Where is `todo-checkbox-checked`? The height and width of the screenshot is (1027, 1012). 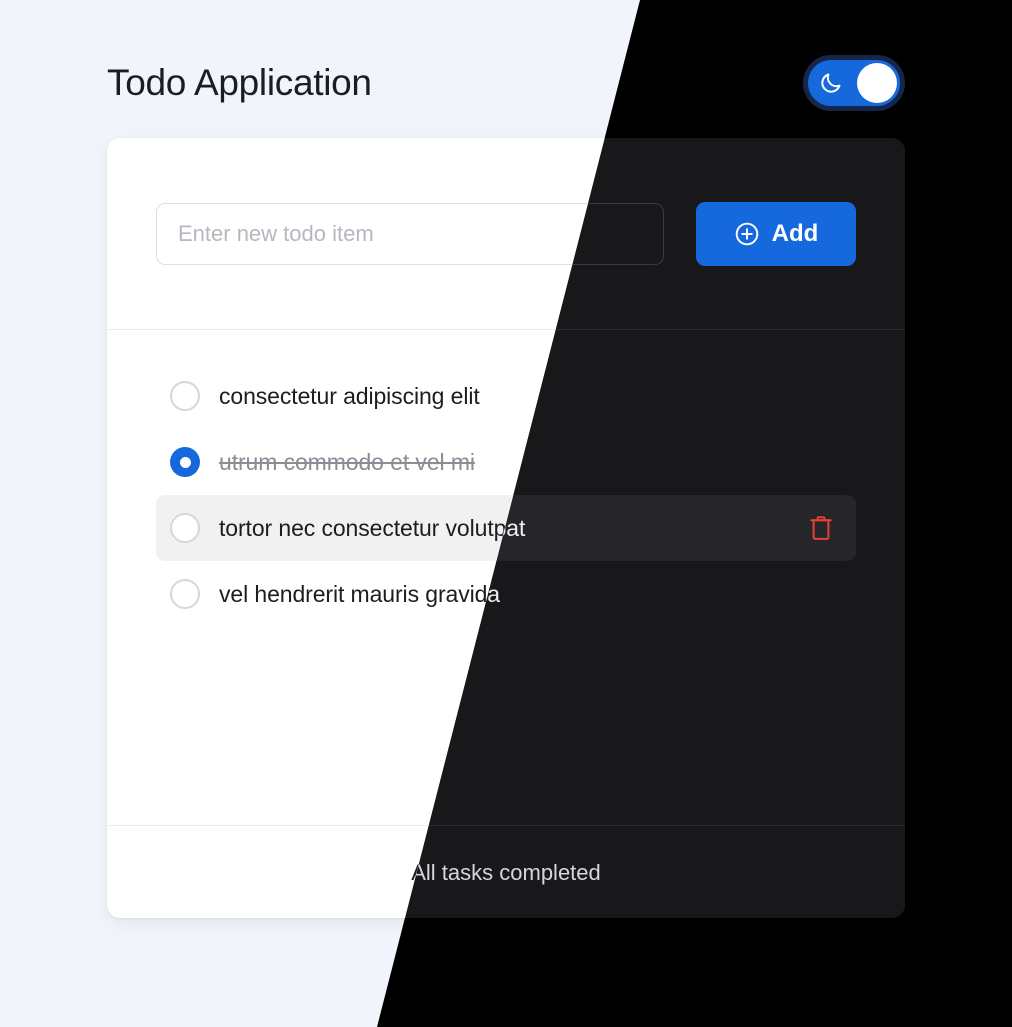
todo-checkbox-checked is located at coordinates (185, 462).